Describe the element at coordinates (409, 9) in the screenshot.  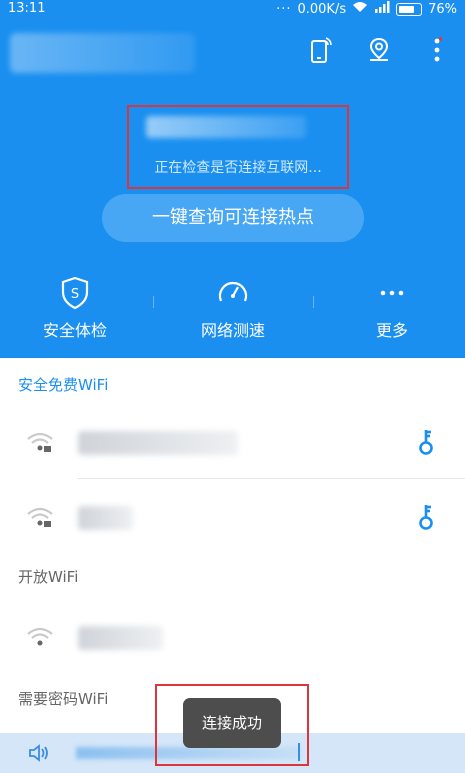
I see `battery-icon` at that location.